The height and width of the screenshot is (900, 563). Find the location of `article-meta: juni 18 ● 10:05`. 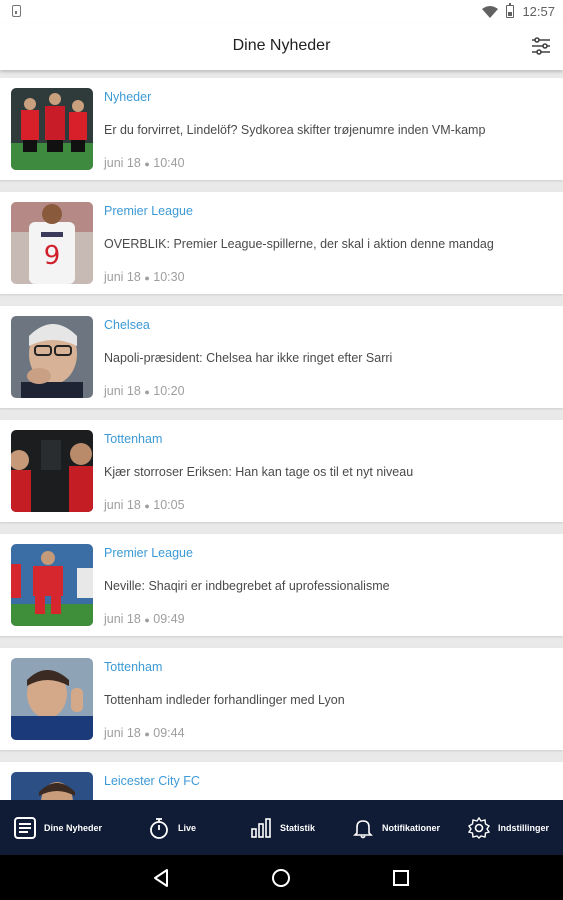

article-meta: juni 18 ● 10:05 is located at coordinates (144, 505).